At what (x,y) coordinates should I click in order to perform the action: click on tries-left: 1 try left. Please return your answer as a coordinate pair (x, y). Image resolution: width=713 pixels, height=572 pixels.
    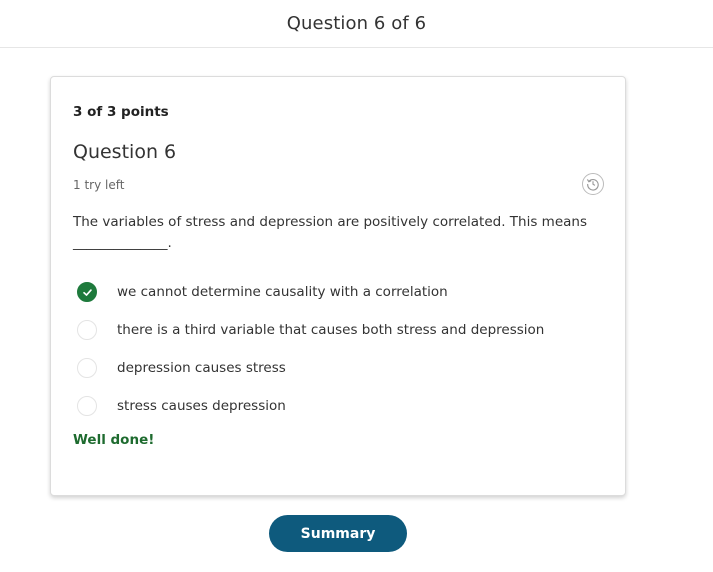
    Looking at the image, I should click on (99, 185).